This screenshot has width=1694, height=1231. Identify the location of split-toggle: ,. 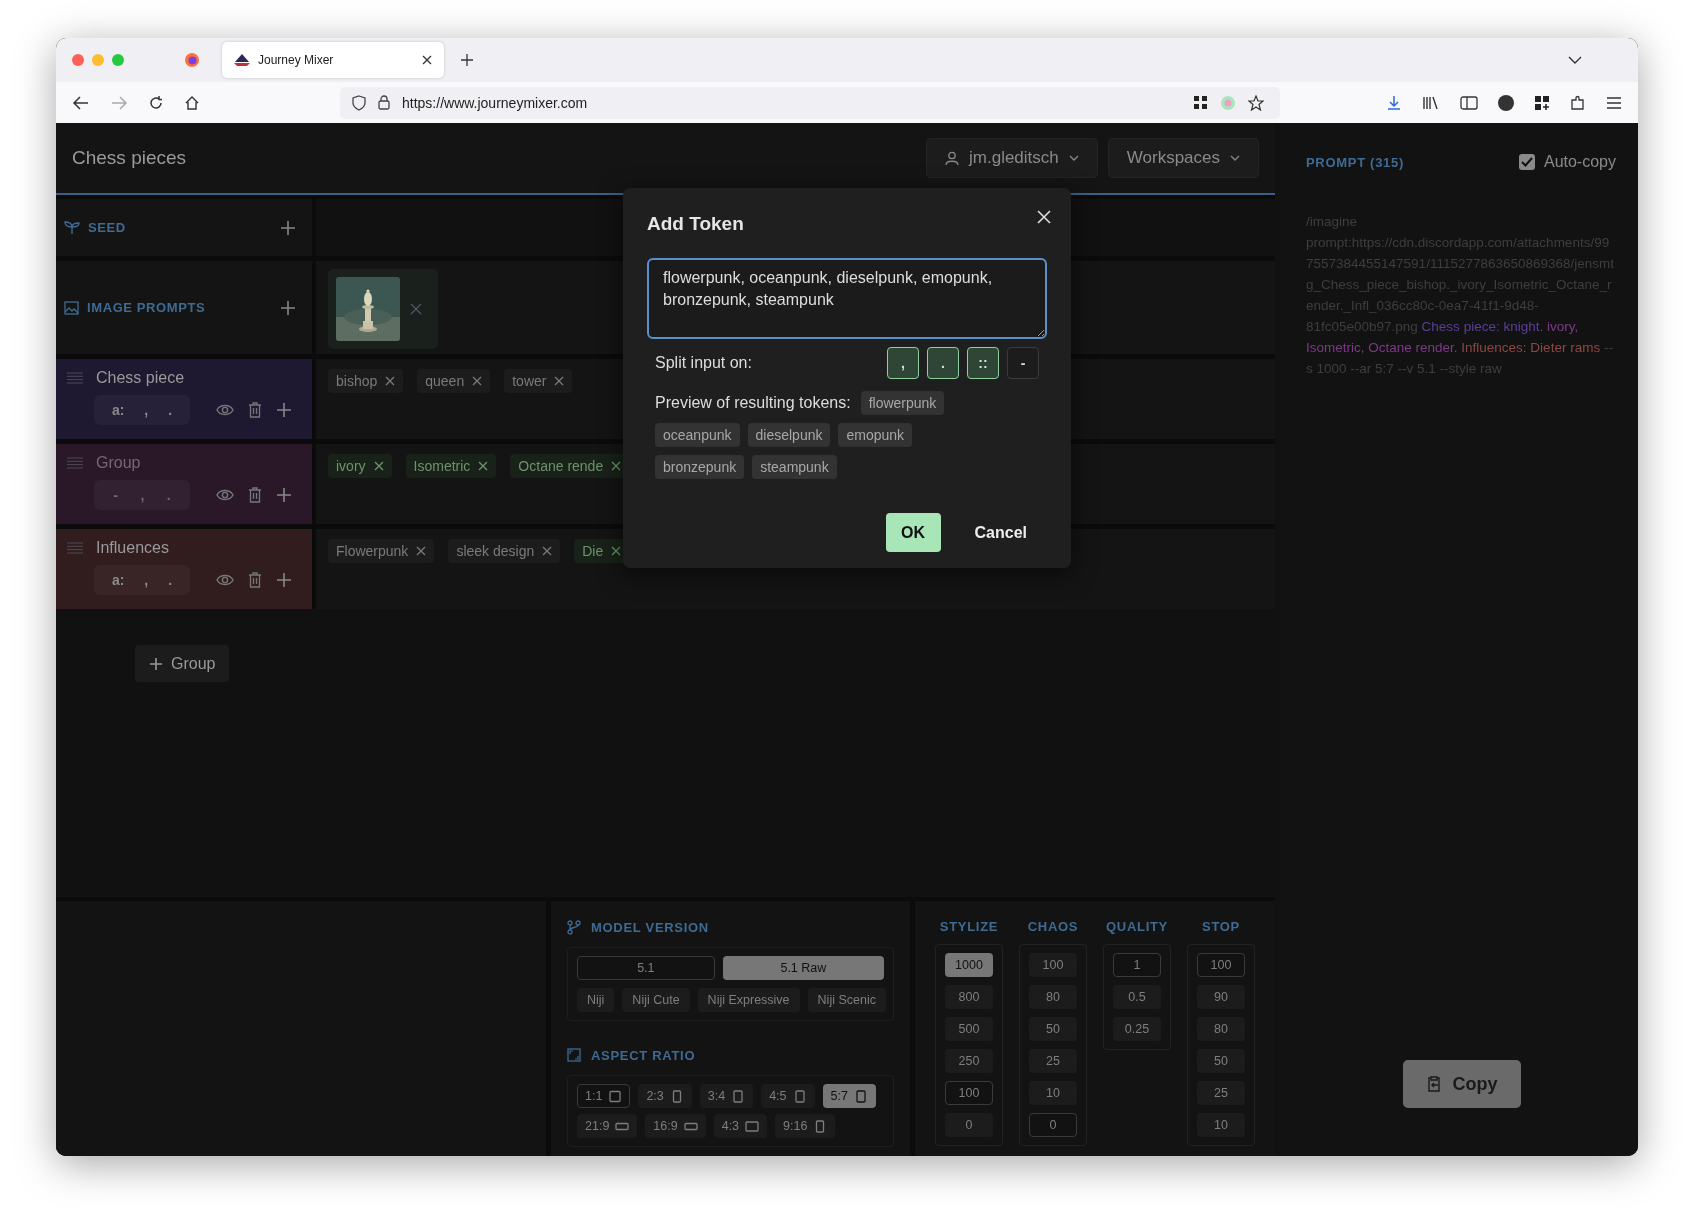
(903, 363).